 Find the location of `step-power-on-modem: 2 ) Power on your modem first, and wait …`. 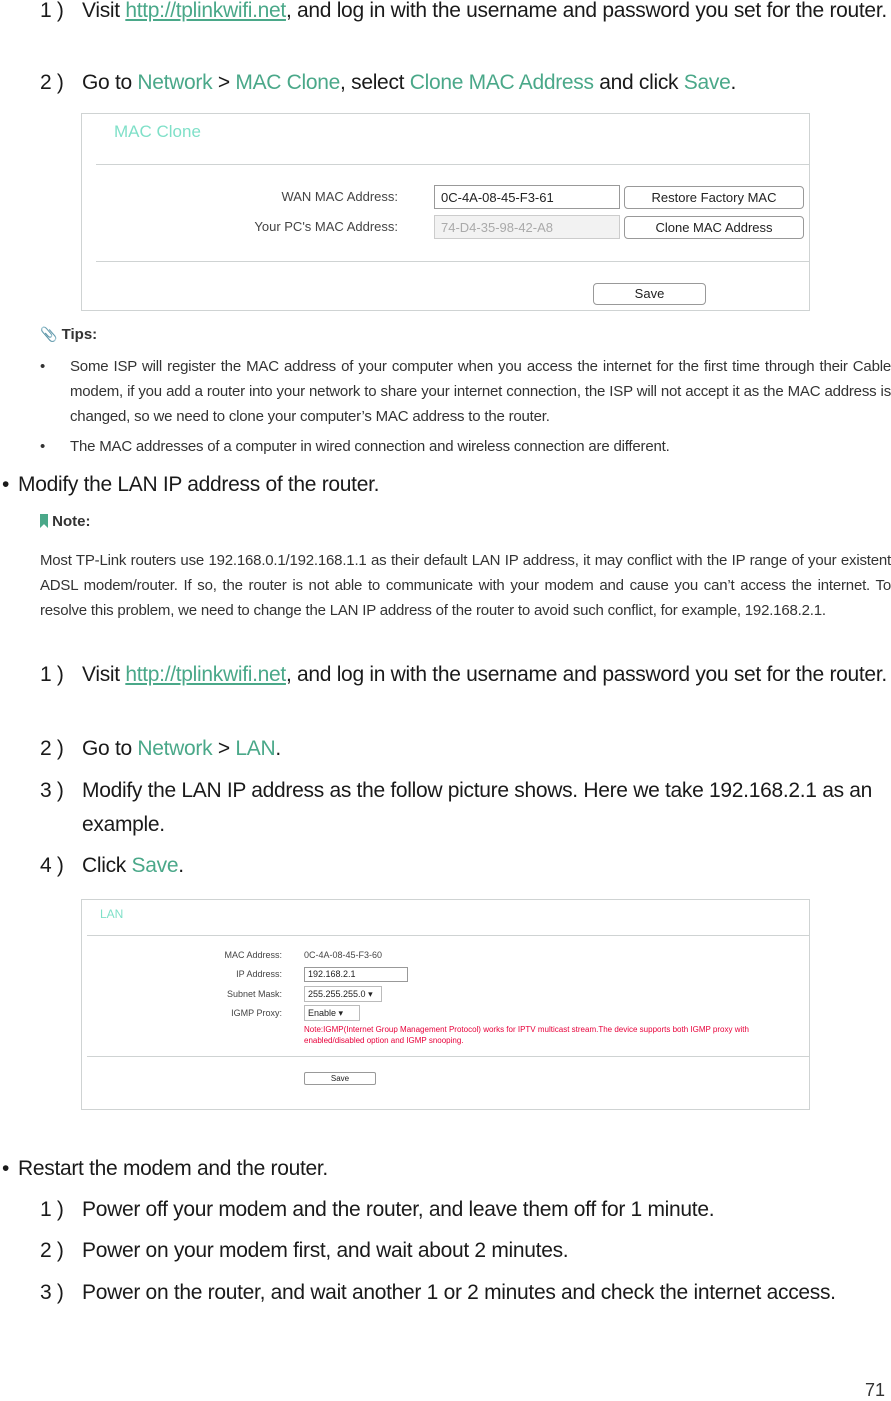

step-power-on-modem: 2 ) Power on your modem first, and wait … is located at coordinates (304, 1250).